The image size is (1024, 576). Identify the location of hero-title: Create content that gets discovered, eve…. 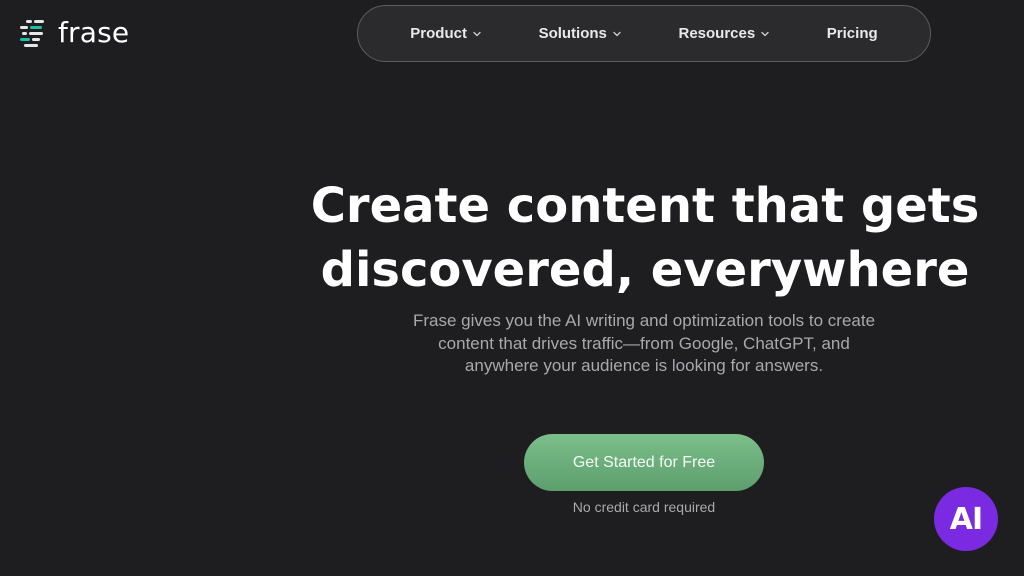
(645, 238).